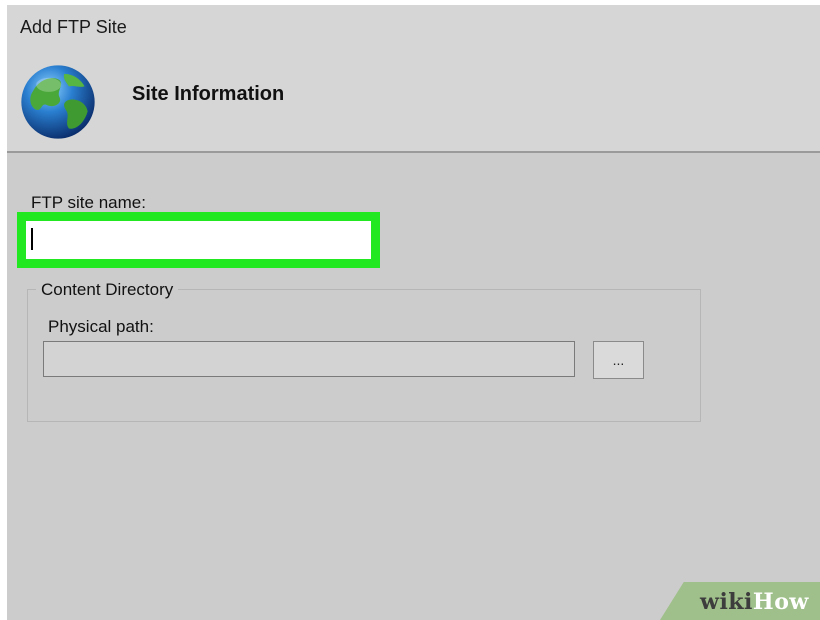 This screenshot has height=620, width=820. I want to click on text-cursor, so click(32, 239).